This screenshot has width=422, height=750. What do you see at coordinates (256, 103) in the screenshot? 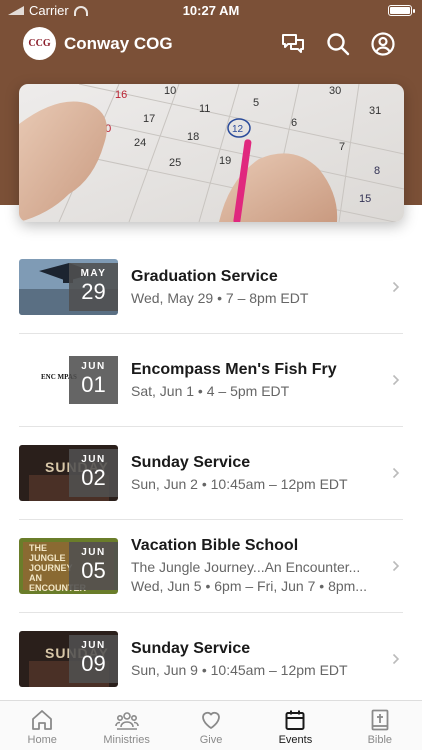
I see `svg-text: 5` at bounding box center [256, 103].